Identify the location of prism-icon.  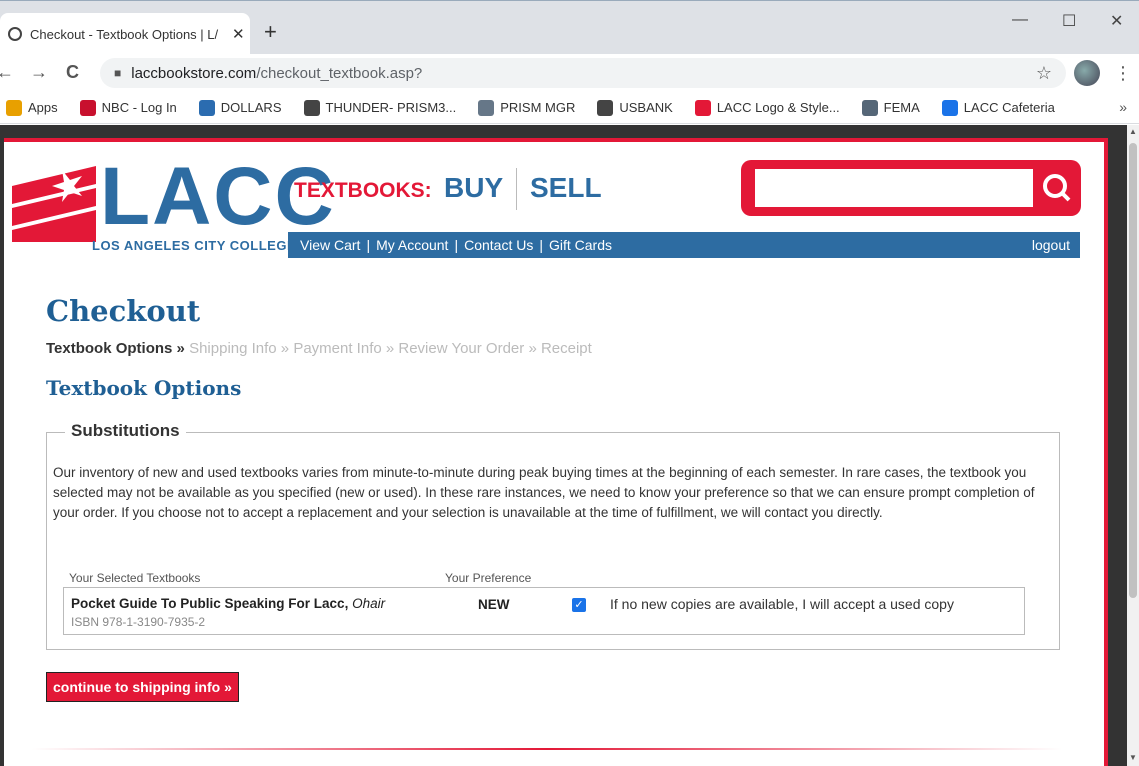
(486, 107).